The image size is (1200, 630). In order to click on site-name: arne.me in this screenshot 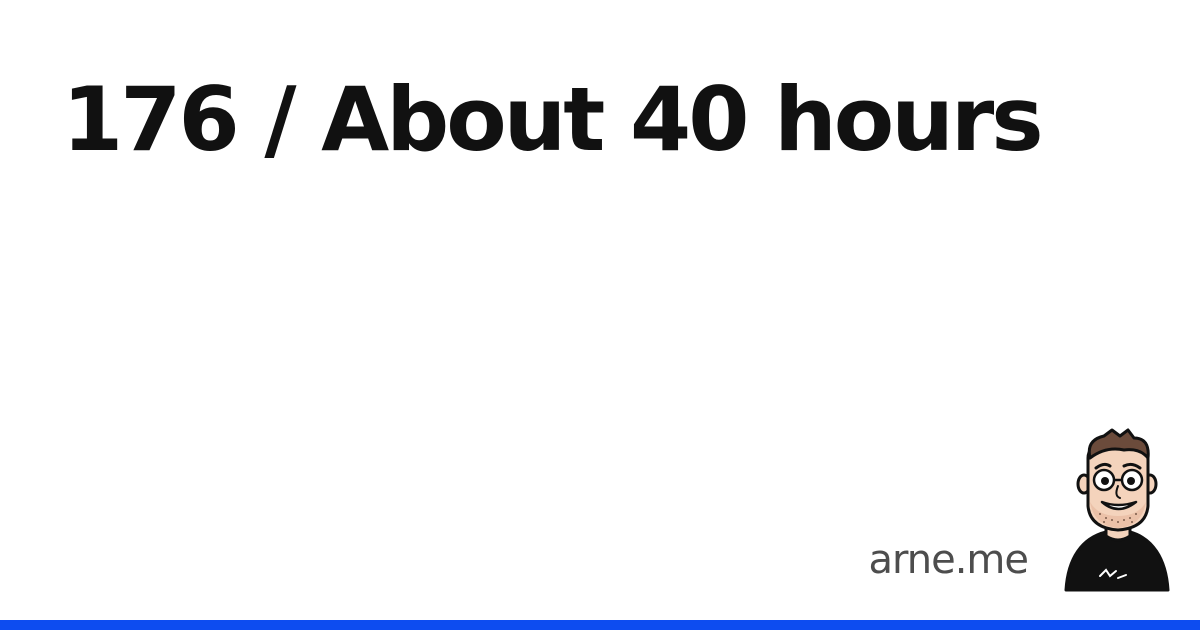, I will do `click(948, 560)`.